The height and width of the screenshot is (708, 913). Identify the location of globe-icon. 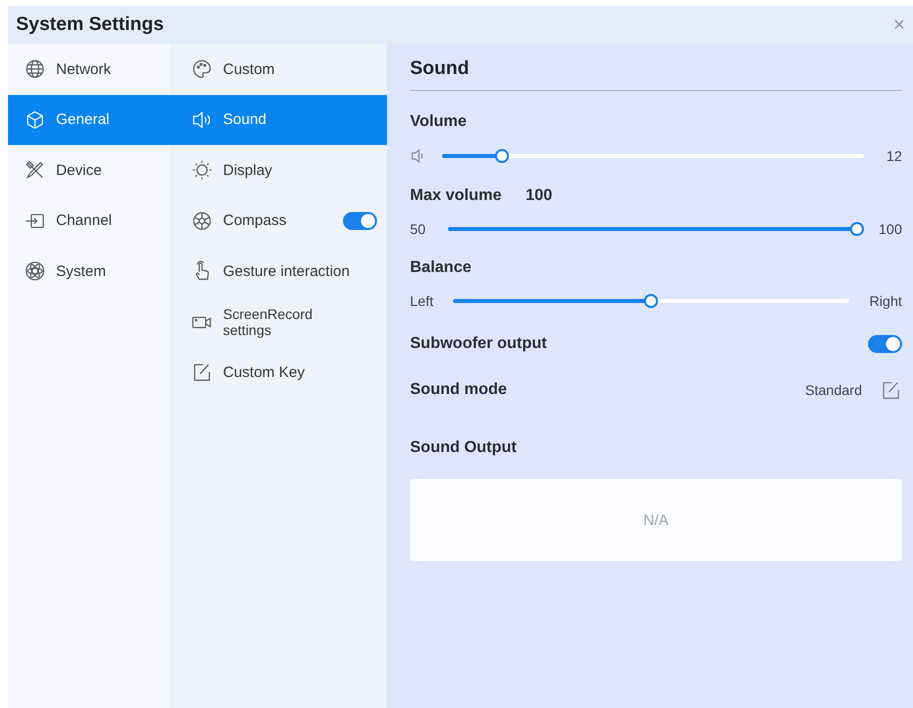
(35, 69).